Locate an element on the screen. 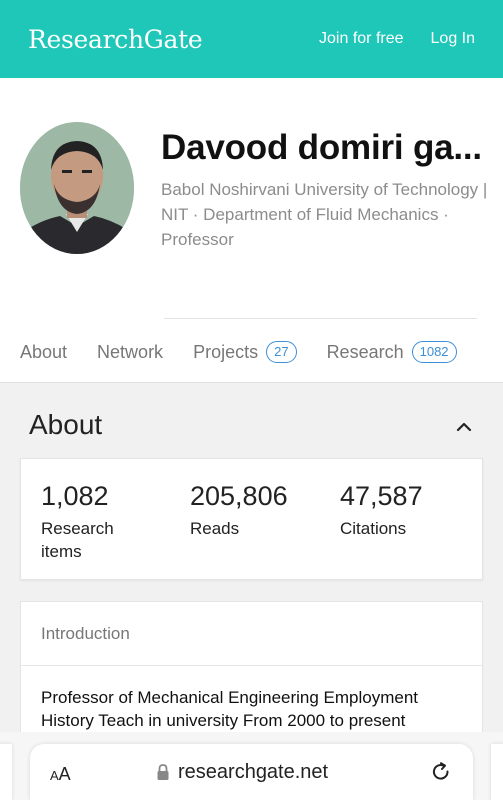 The width and height of the screenshot is (503, 800). profile-tabs: About Network Projects 27 Research 1082 is located at coordinates (251, 352).